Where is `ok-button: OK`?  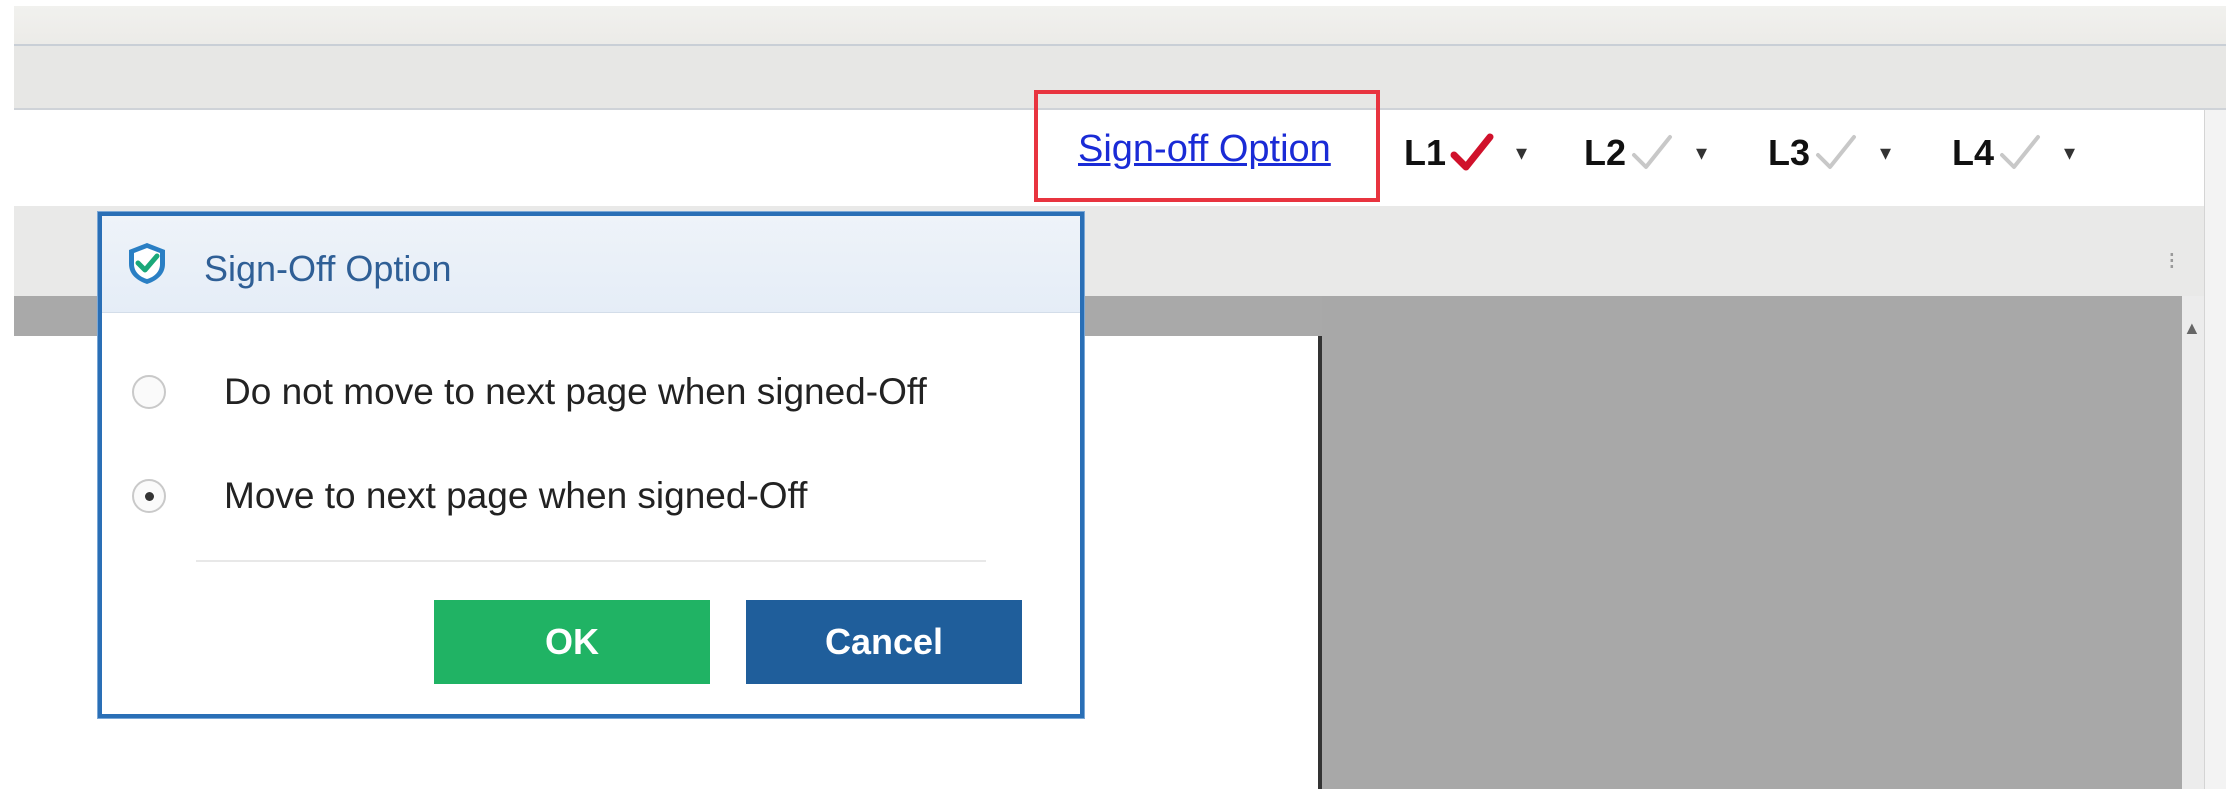 ok-button: OK is located at coordinates (572, 642).